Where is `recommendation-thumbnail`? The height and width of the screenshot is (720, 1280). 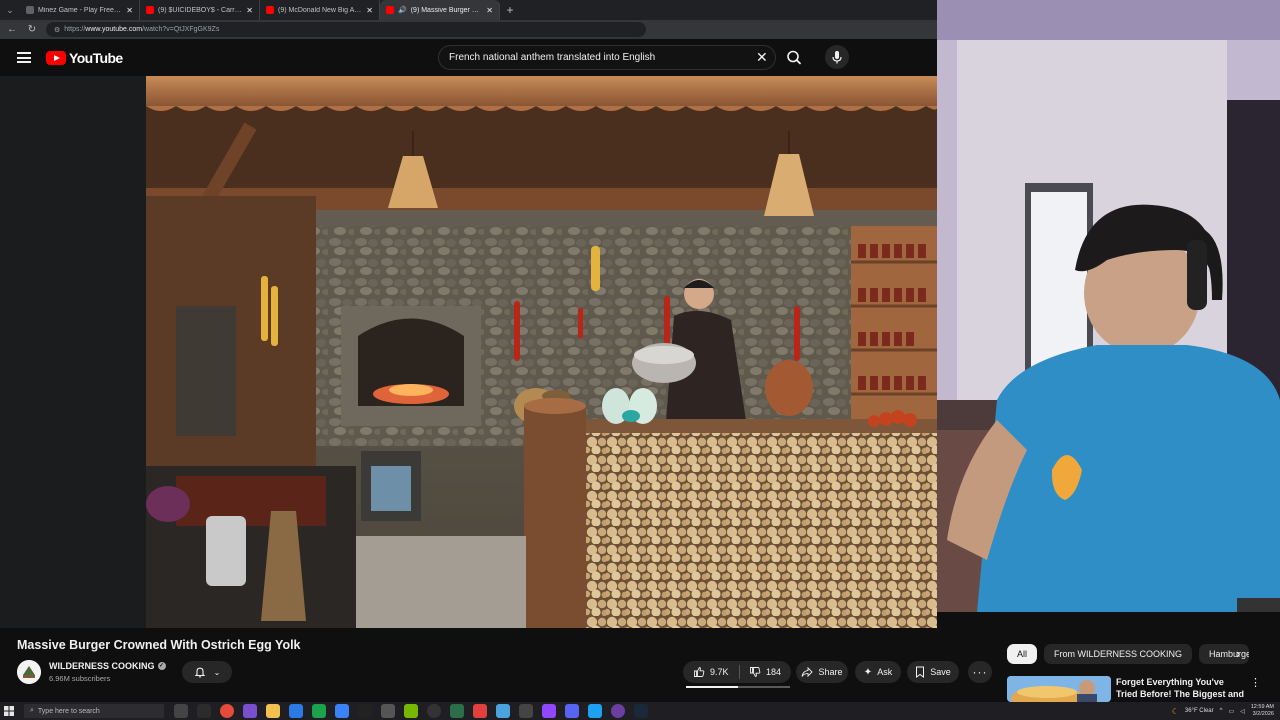 recommendation-thumbnail is located at coordinates (1059, 689).